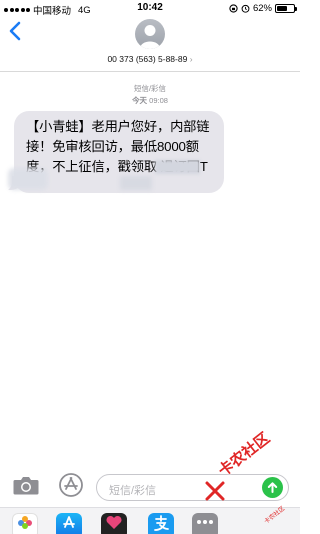  I want to click on contact-number: 00 373 (563) 5-88-89 ›, so click(150, 59).